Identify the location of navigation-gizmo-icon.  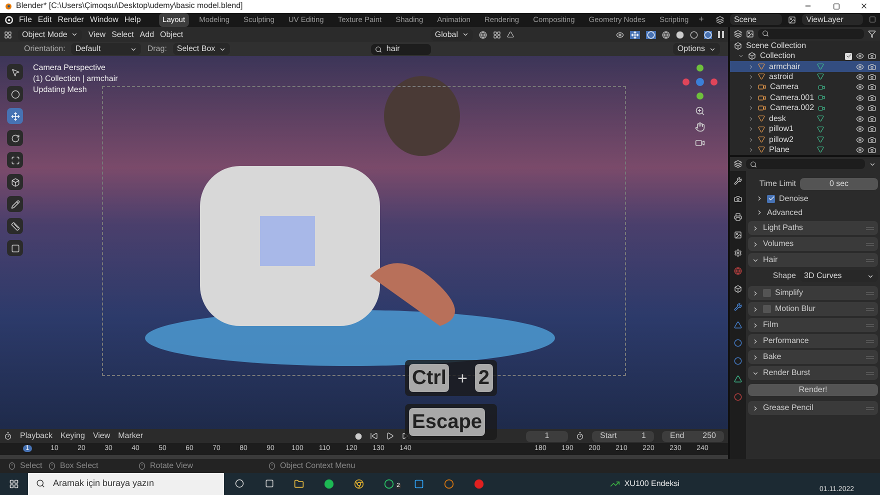
(700, 82).